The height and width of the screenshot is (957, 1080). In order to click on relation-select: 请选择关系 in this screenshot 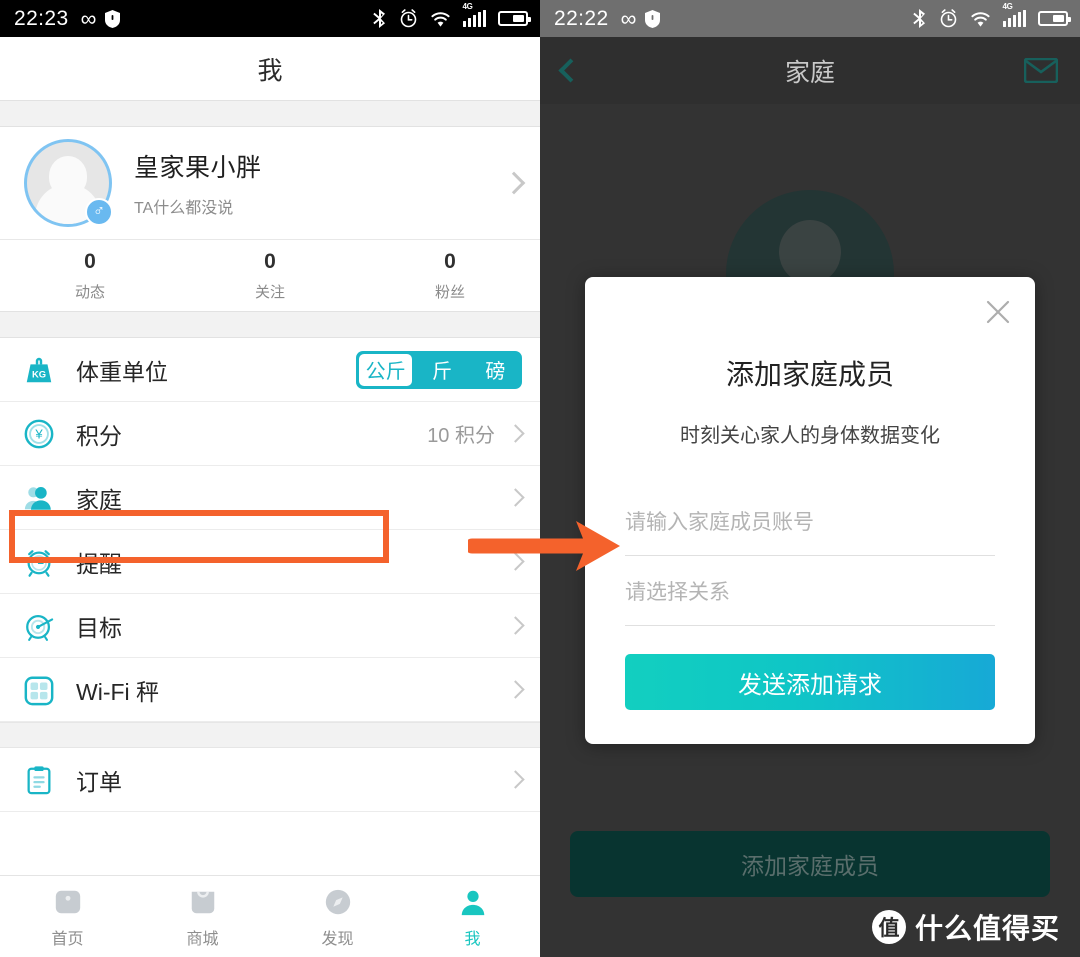, I will do `click(810, 591)`.